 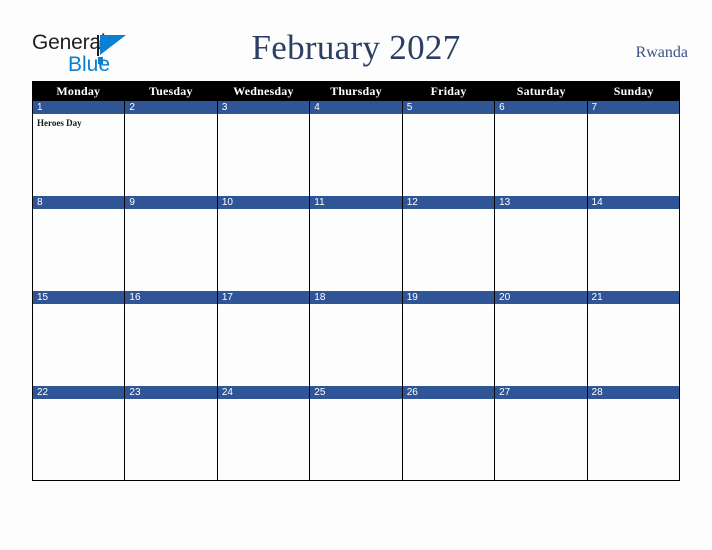 I want to click on calendar-day-cell: 14, so click(x=633, y=243).